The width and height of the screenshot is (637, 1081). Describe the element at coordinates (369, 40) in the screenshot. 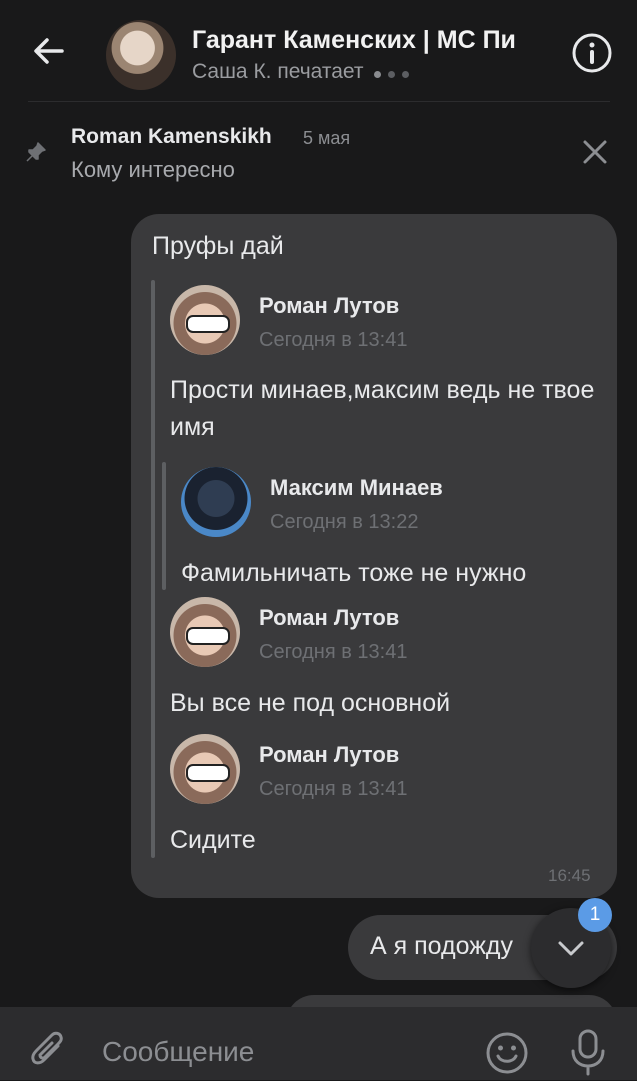

I see `chat-title: Гарант Каменских | МС Пи` at that location.